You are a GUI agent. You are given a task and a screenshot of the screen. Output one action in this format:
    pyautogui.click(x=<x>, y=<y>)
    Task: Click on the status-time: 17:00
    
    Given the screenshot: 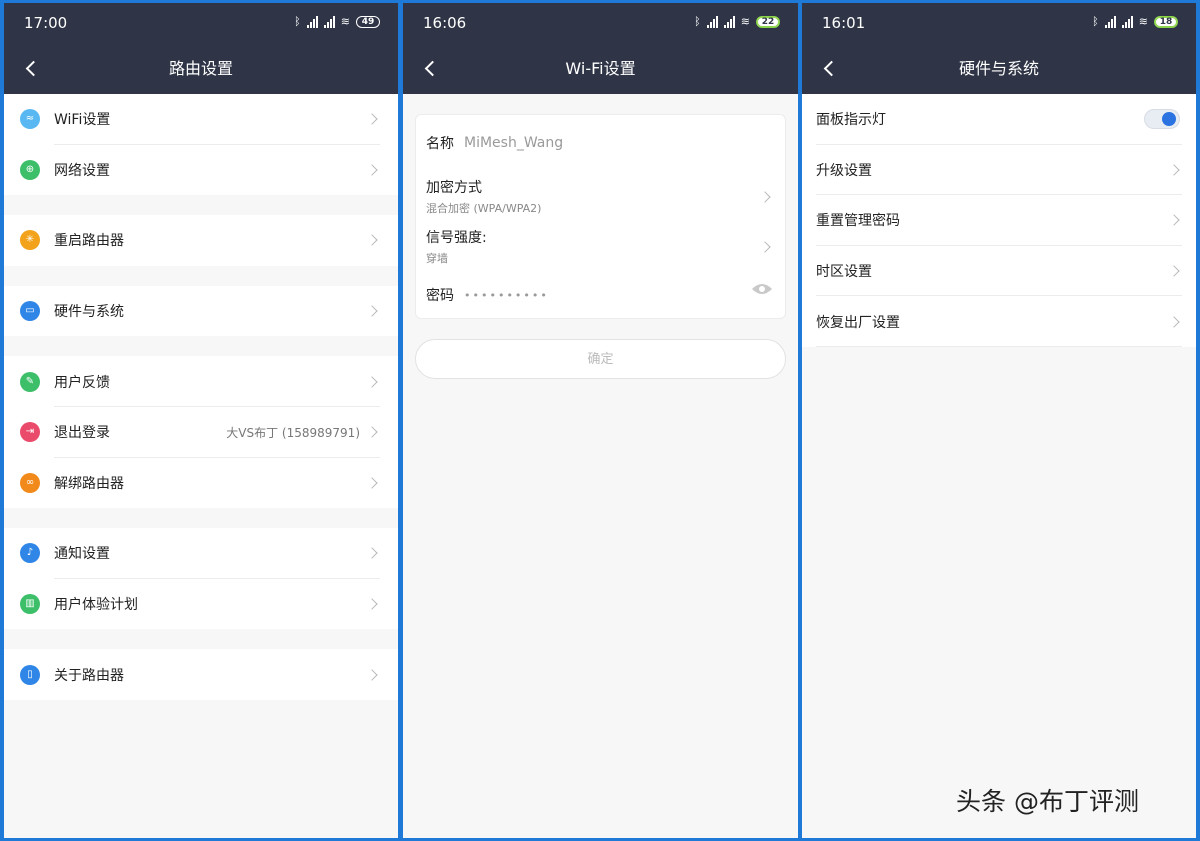 What is the action you would take?
    pyautogui.click(x=46, y=23)
    